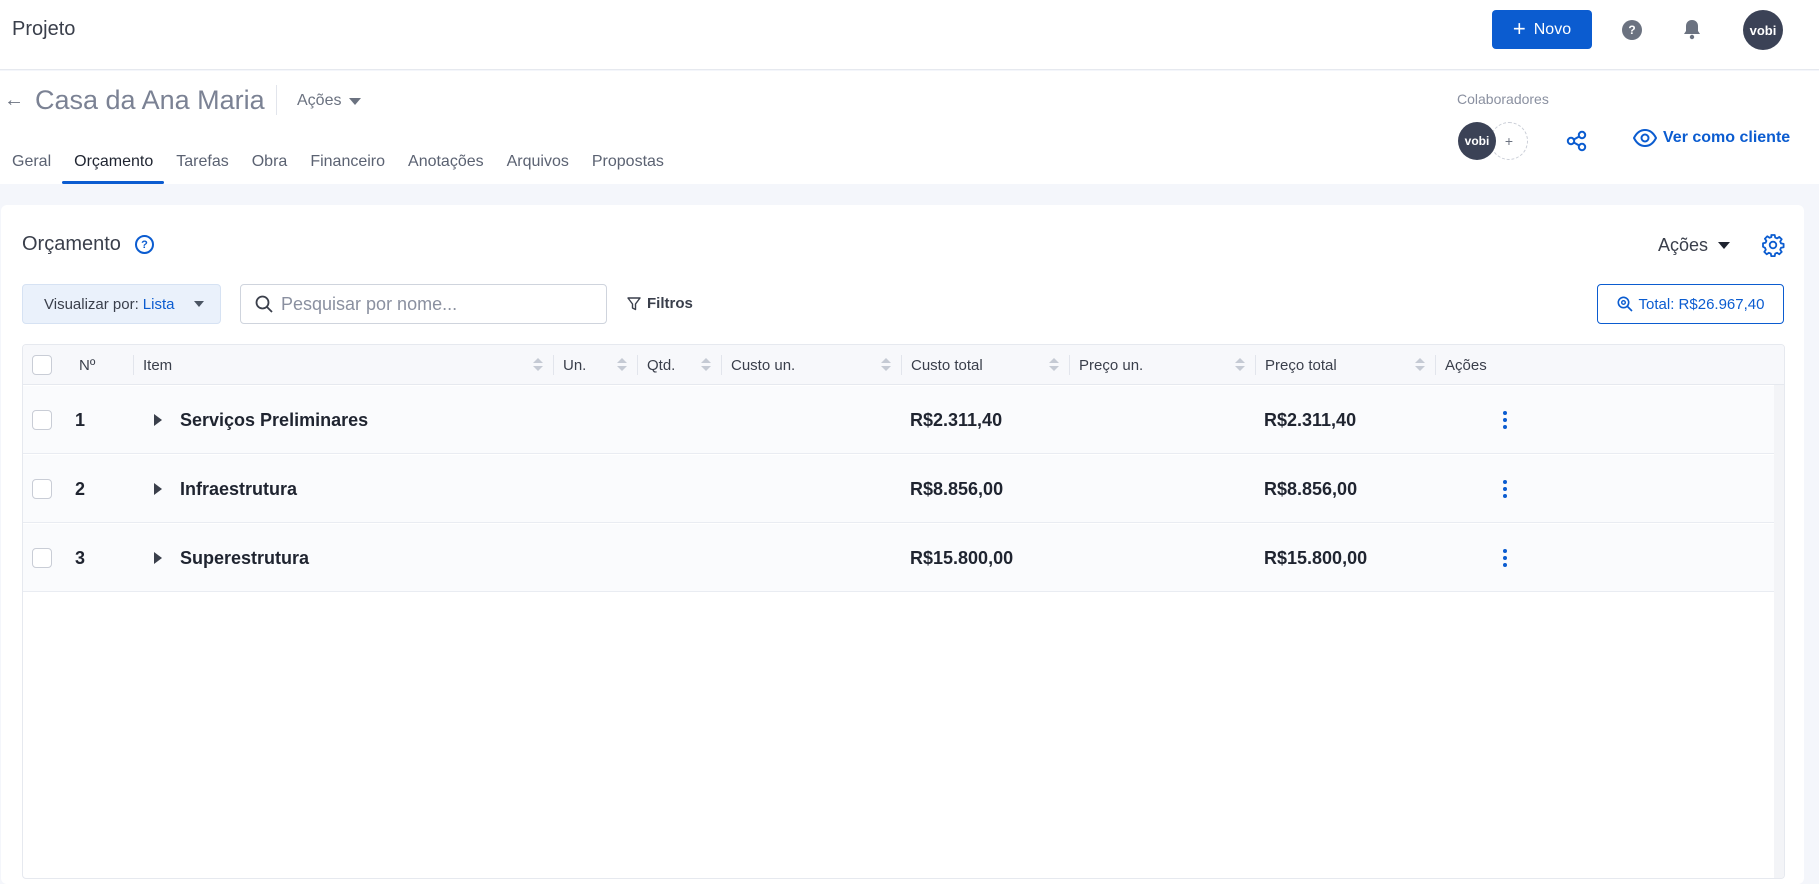 The height and width of the screenshot is (884, 1819). Describe the element at coordinates (1162, 365) in the screenshot. I see `column-header-unit-price: Preço un.` at that location.